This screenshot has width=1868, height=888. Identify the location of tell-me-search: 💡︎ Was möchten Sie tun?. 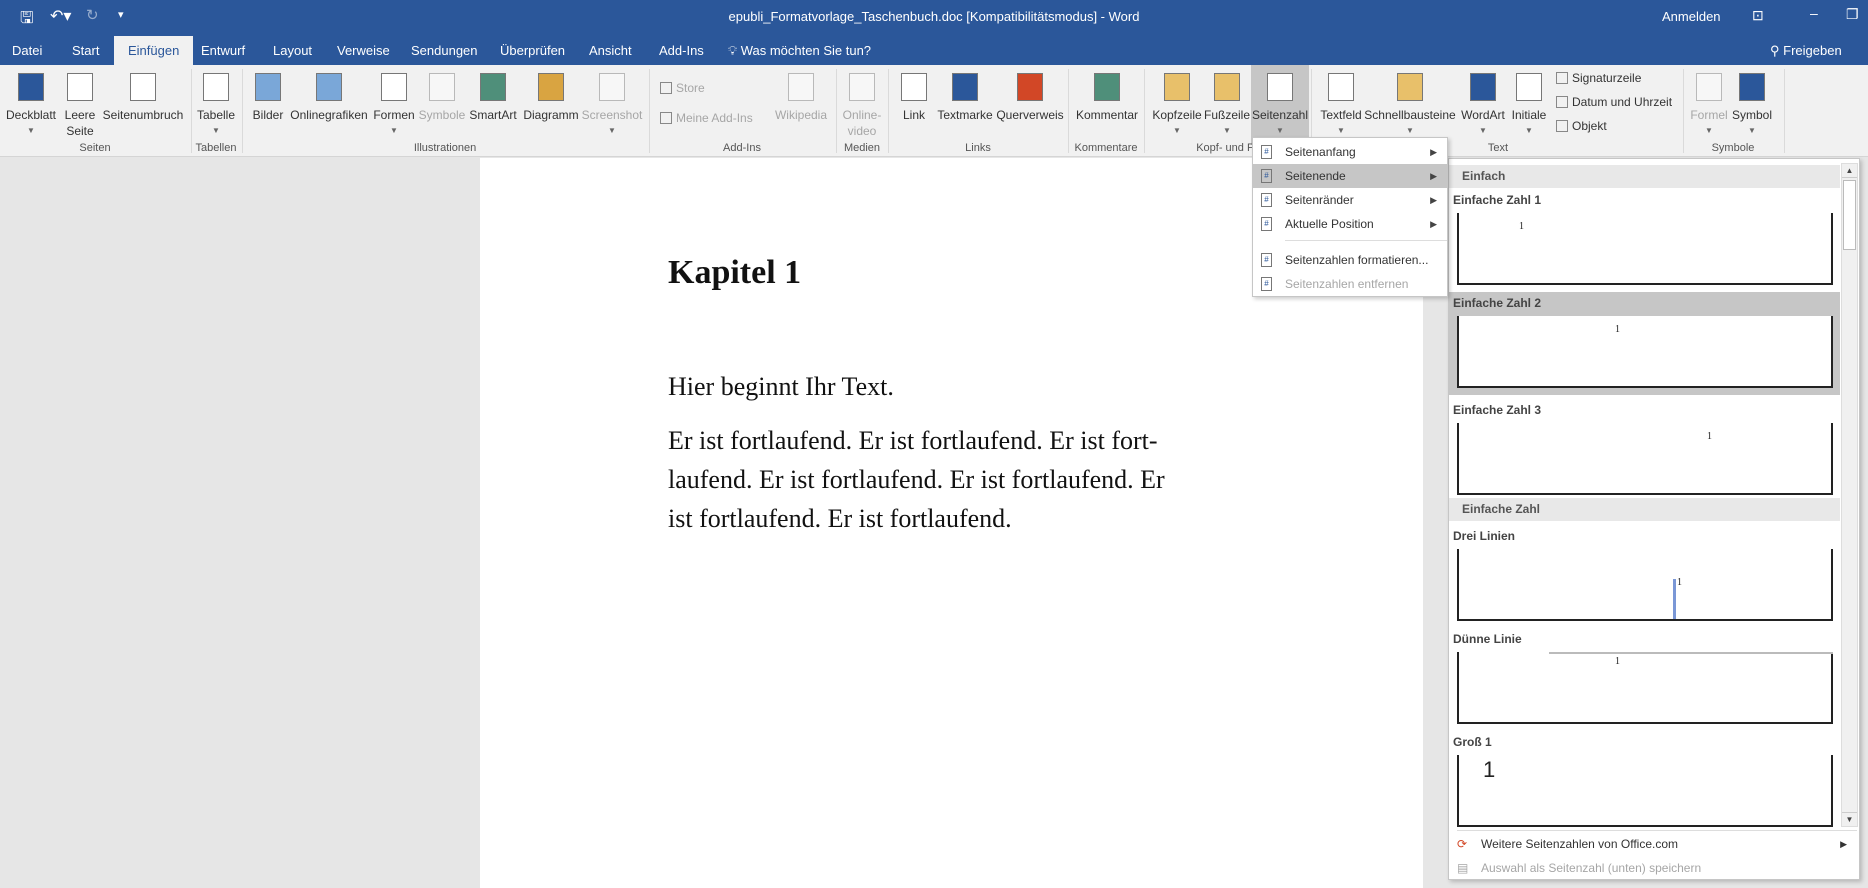
(799, 50).